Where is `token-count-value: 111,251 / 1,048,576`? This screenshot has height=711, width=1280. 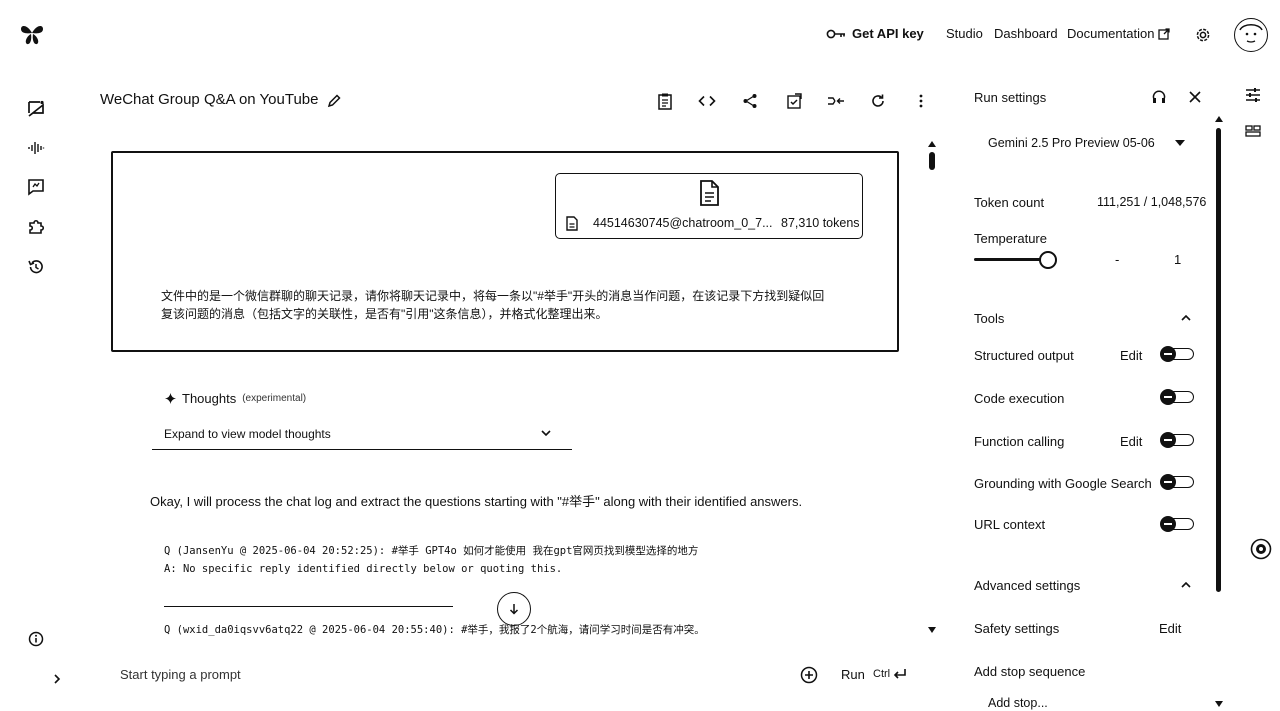
token-count-value: 111,251 / 1,048,576 is located at coordinates (1152, 202).